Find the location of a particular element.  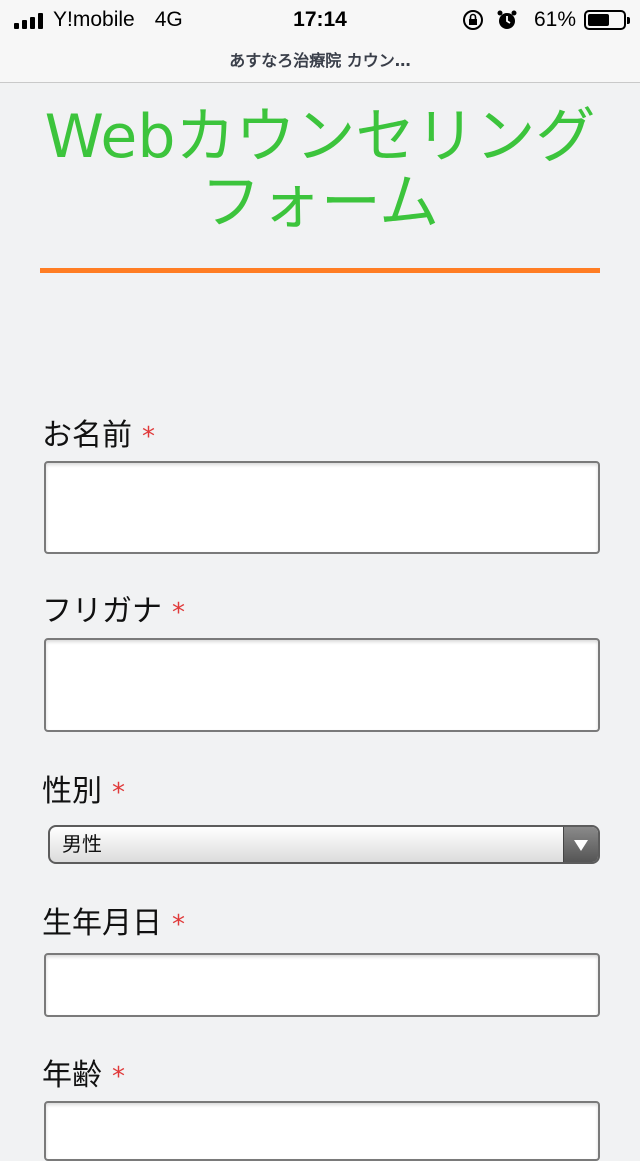

gender-label: 性別 * is located at coordinates (83, 788).